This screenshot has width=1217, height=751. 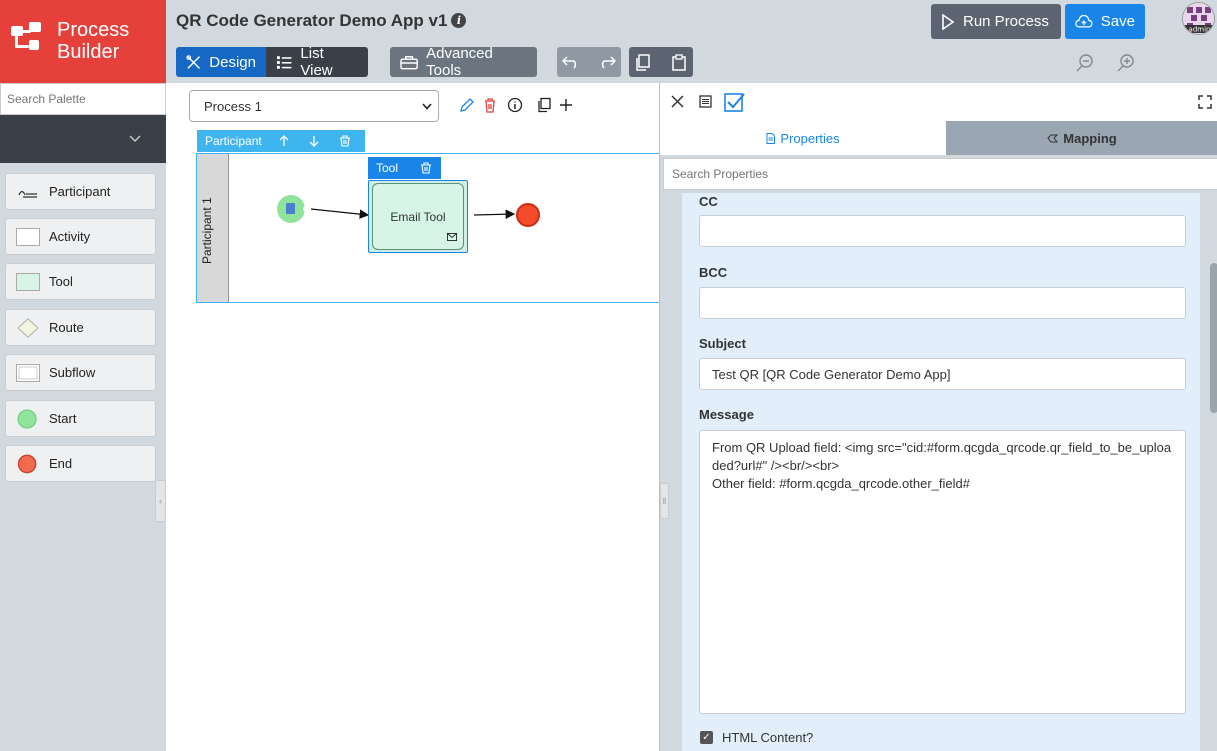 What do you see at coordinates (1105, 21) in the screenshot?
I see `save-button: Save` at bounding box center [1105, 21].